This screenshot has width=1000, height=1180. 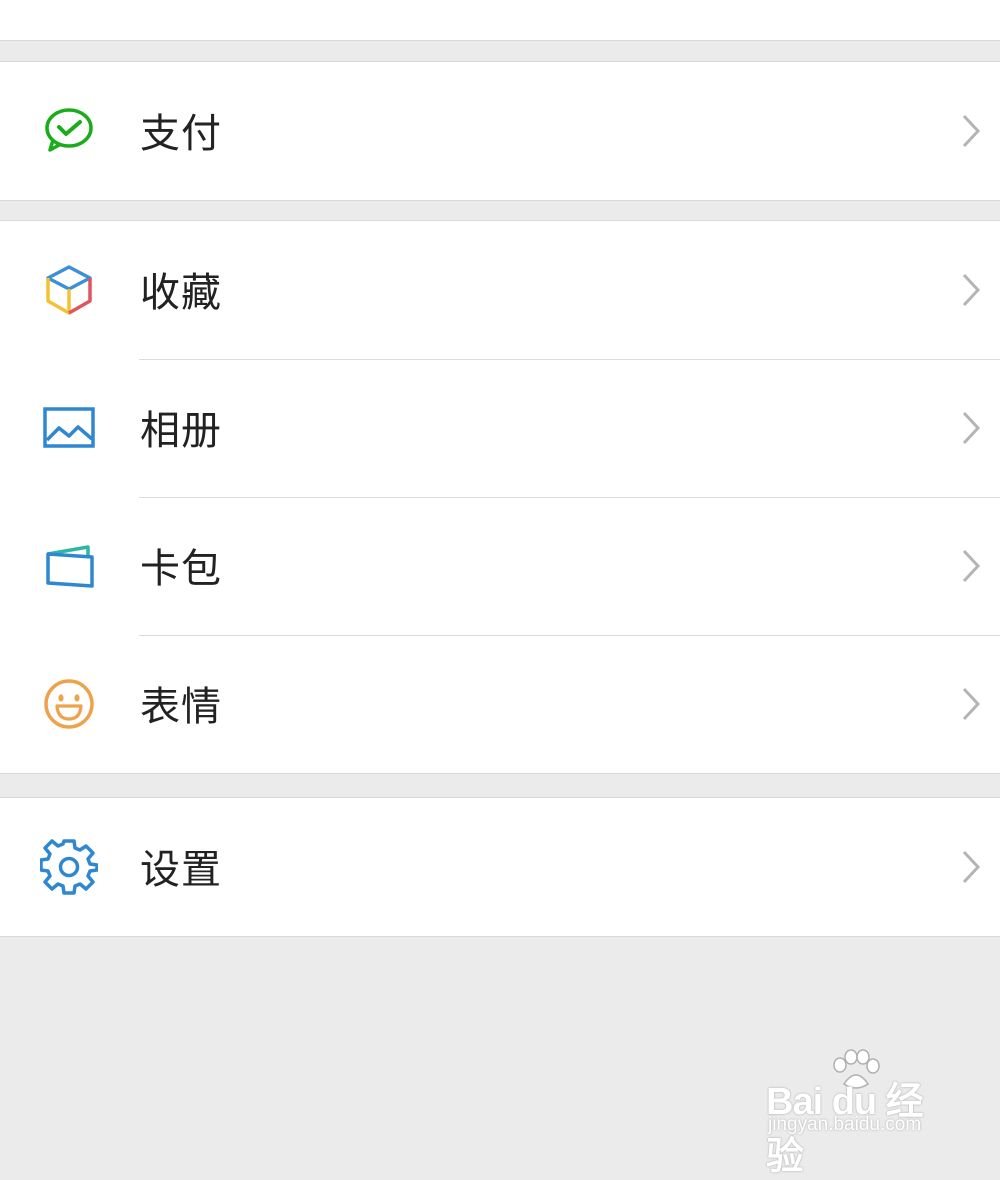 What do you see at coordinates (500, 566) in the screenshot?
I see `menu-item-cards: 卡包` at bounding box center [500, 566].